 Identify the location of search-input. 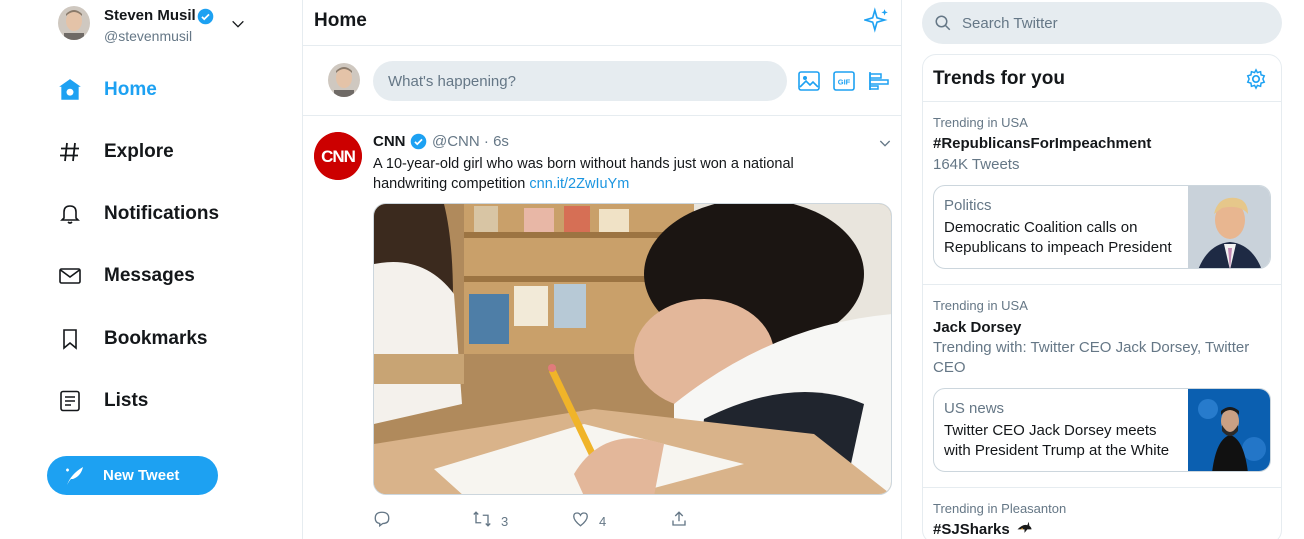
(1112, 23).